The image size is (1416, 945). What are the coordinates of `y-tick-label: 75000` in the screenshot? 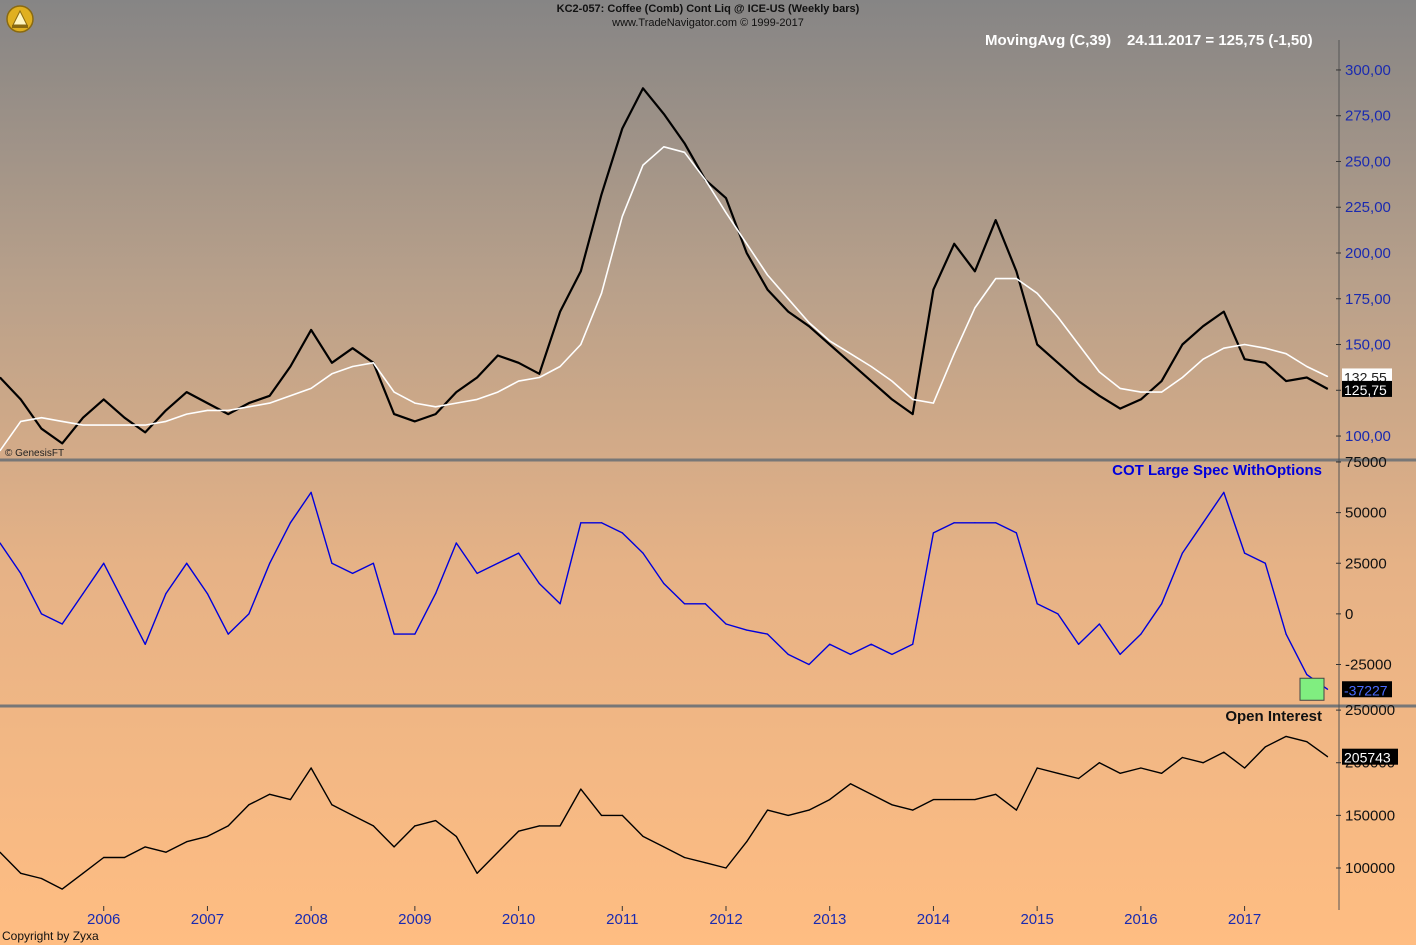 It's located at (1366, 462).